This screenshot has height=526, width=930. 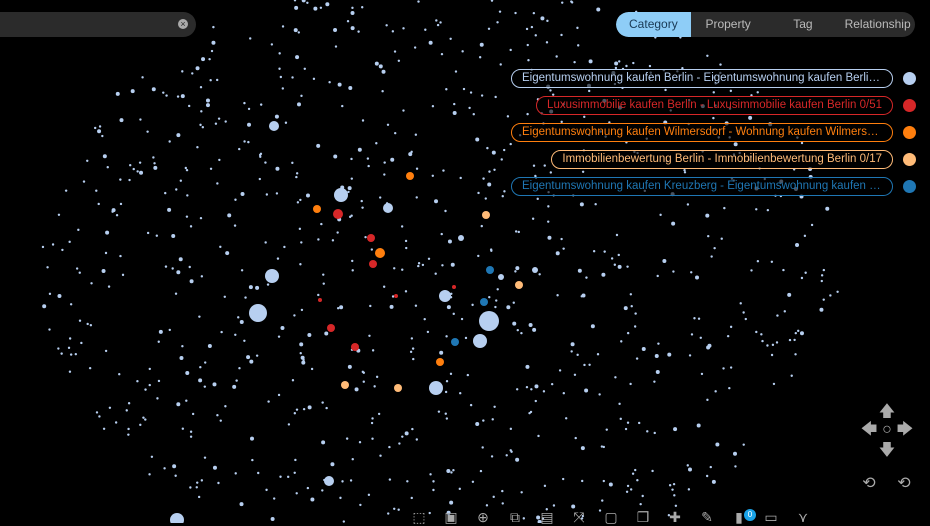 What do you see at coordinates (869, 430) in the screenshot?
I see `pan-left-icon: 🡄` at bounding box center [869, 430].